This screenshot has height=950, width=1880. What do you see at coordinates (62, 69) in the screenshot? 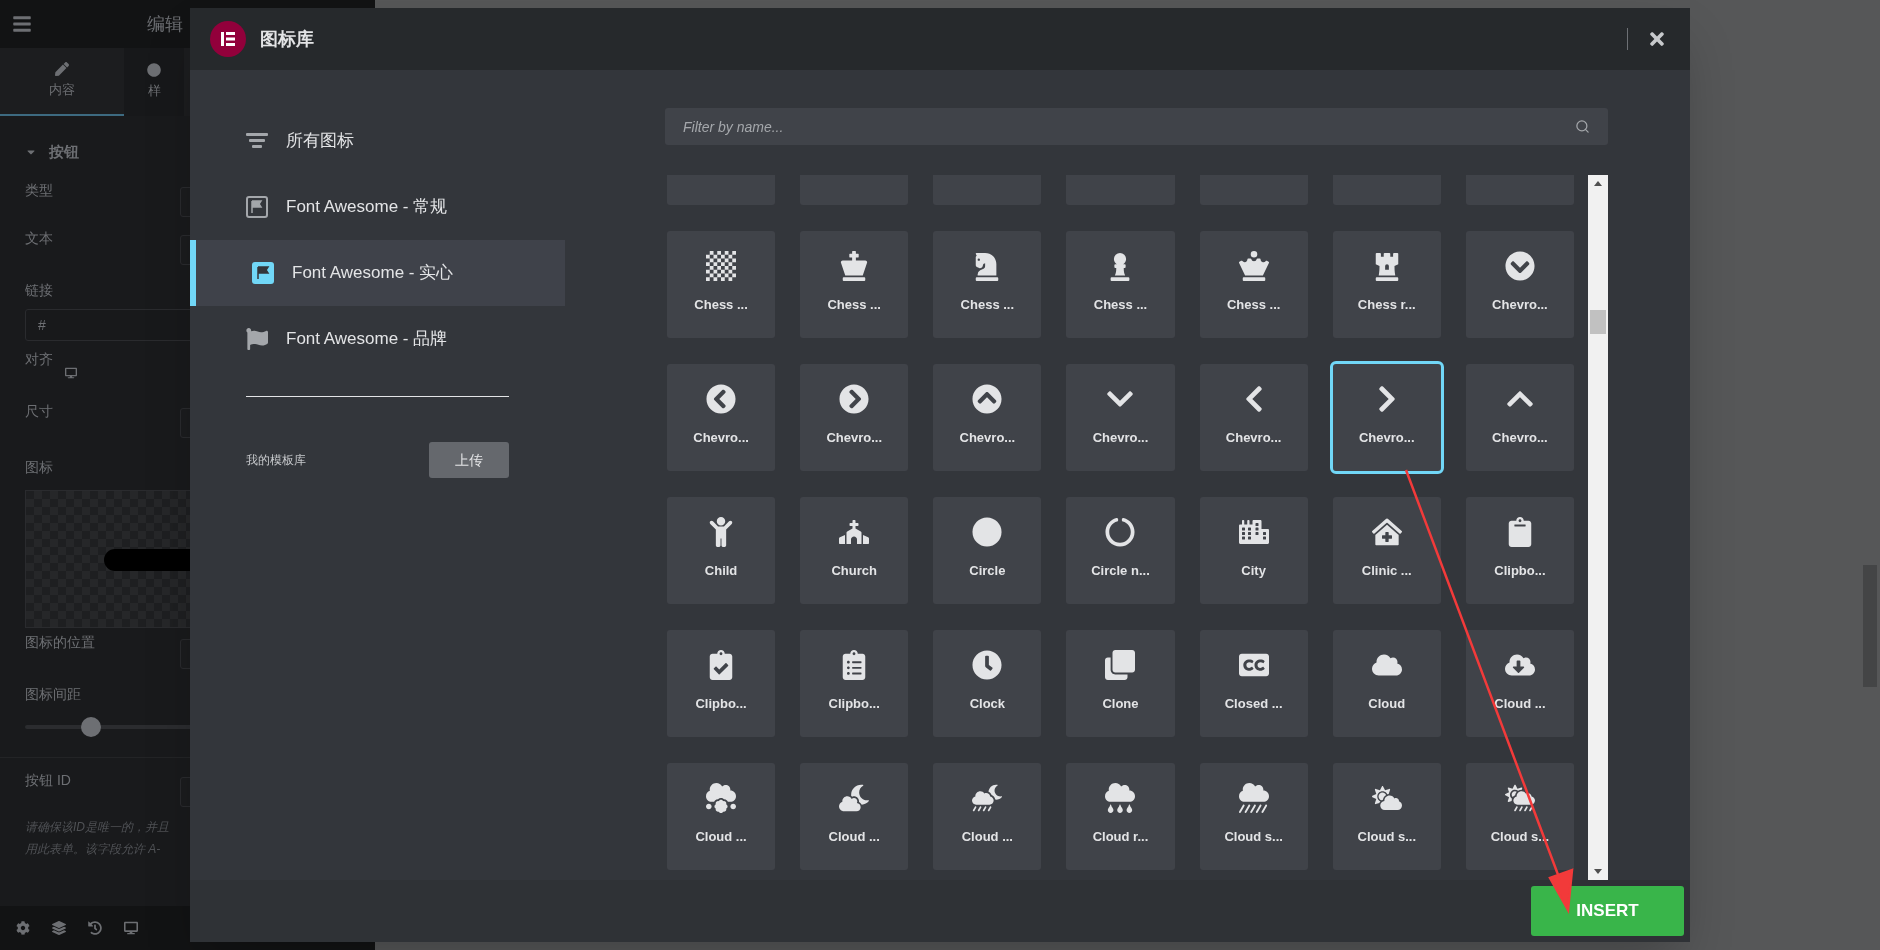
I see `pencil-icon` at bounding box center [62, 69].